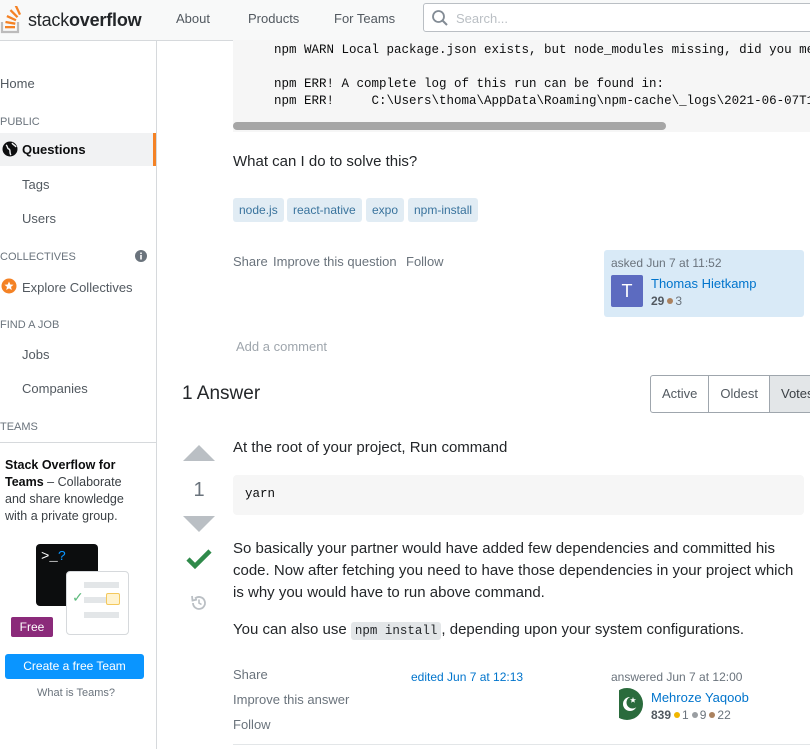  Describe the element at coordinates (199, 524) in the screenshot. I see `downvote-icon` at that location.